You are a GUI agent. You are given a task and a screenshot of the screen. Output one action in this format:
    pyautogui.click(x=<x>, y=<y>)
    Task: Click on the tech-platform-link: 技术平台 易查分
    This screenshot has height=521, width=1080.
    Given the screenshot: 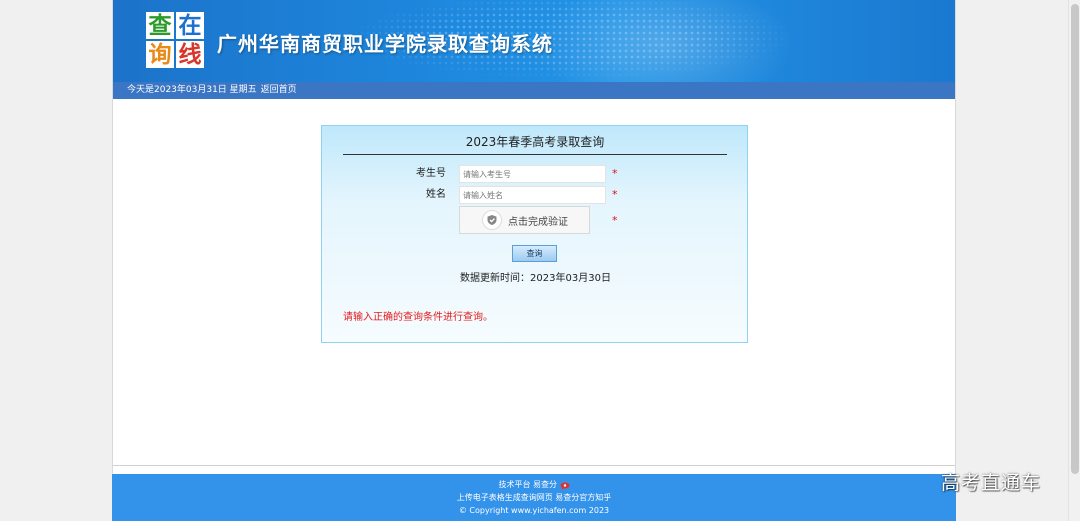 What is the action you would take?
    pyautogui.click(x=527, y=484)
    